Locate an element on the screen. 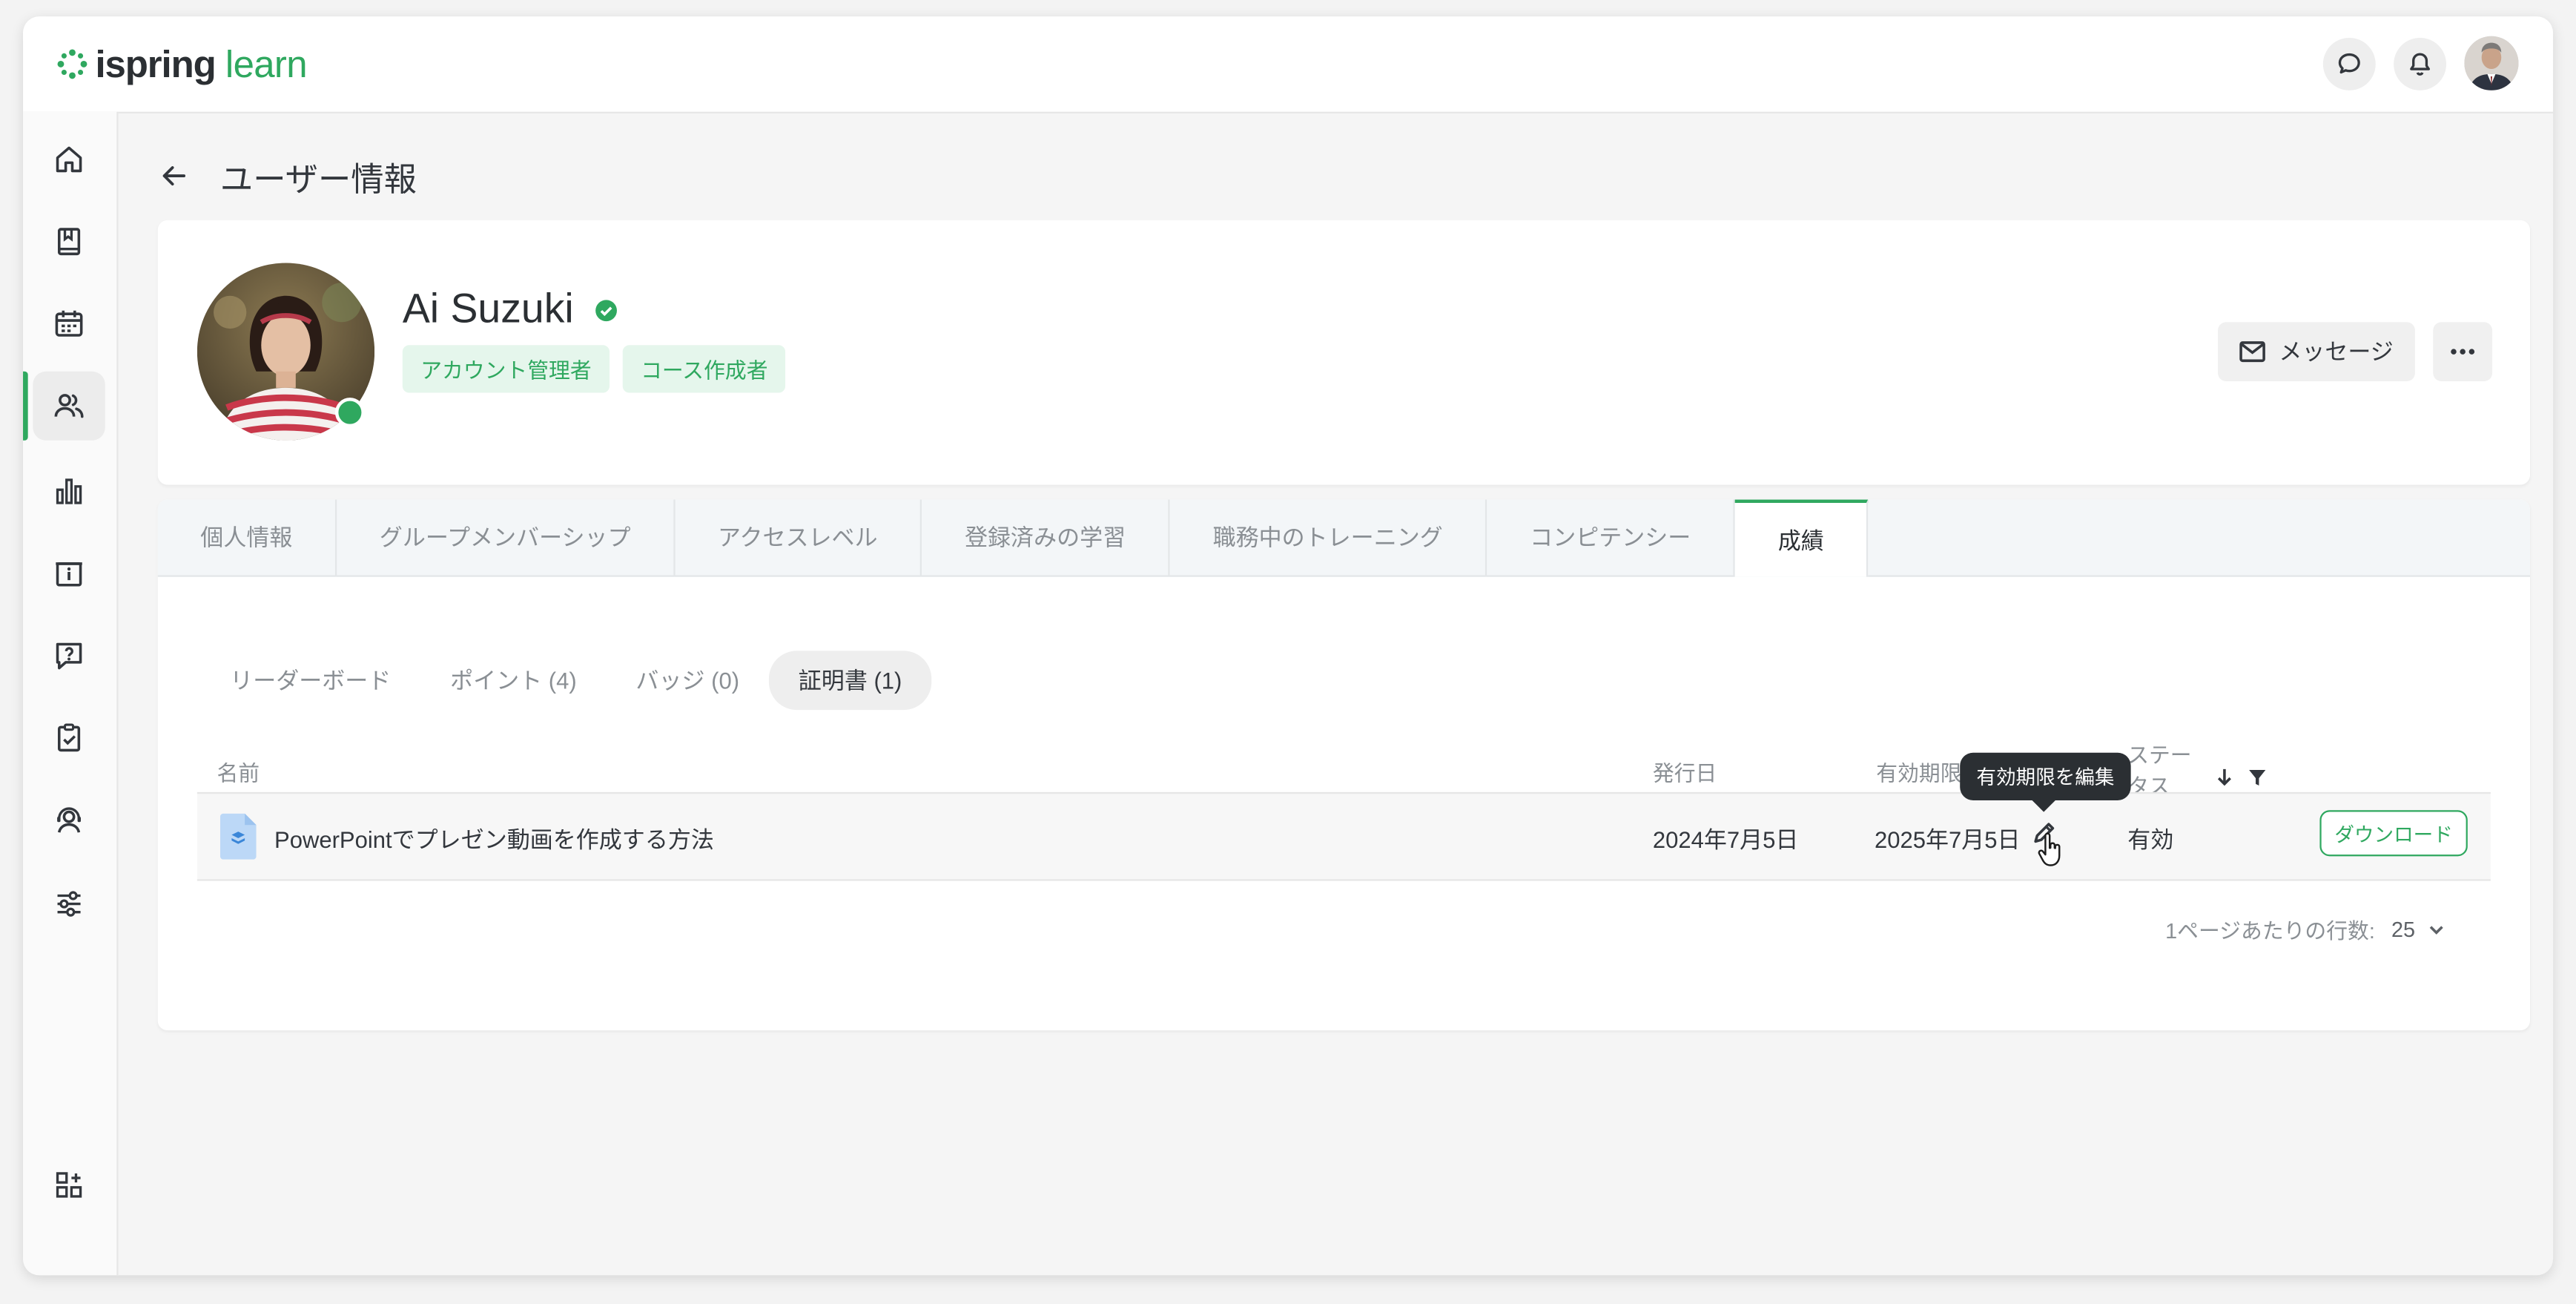 This screenshot has width=2576, height=1304. column-header-expires: 有効期限 is located at coordinates (1918, 772).